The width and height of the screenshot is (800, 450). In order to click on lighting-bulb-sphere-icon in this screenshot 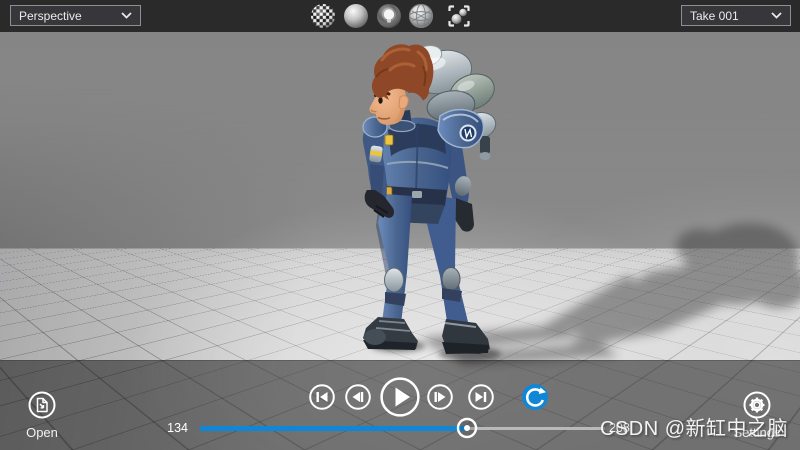, I will do `click(389, 16)`.